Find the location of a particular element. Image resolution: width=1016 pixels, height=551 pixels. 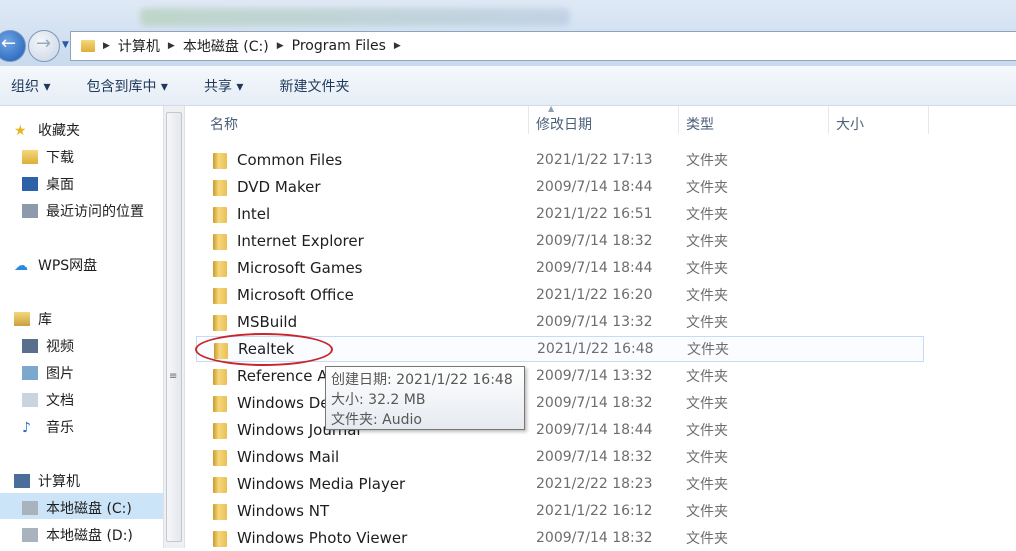

file-date: 2021/1/22 16:48 is located at coordinates (595, 349).